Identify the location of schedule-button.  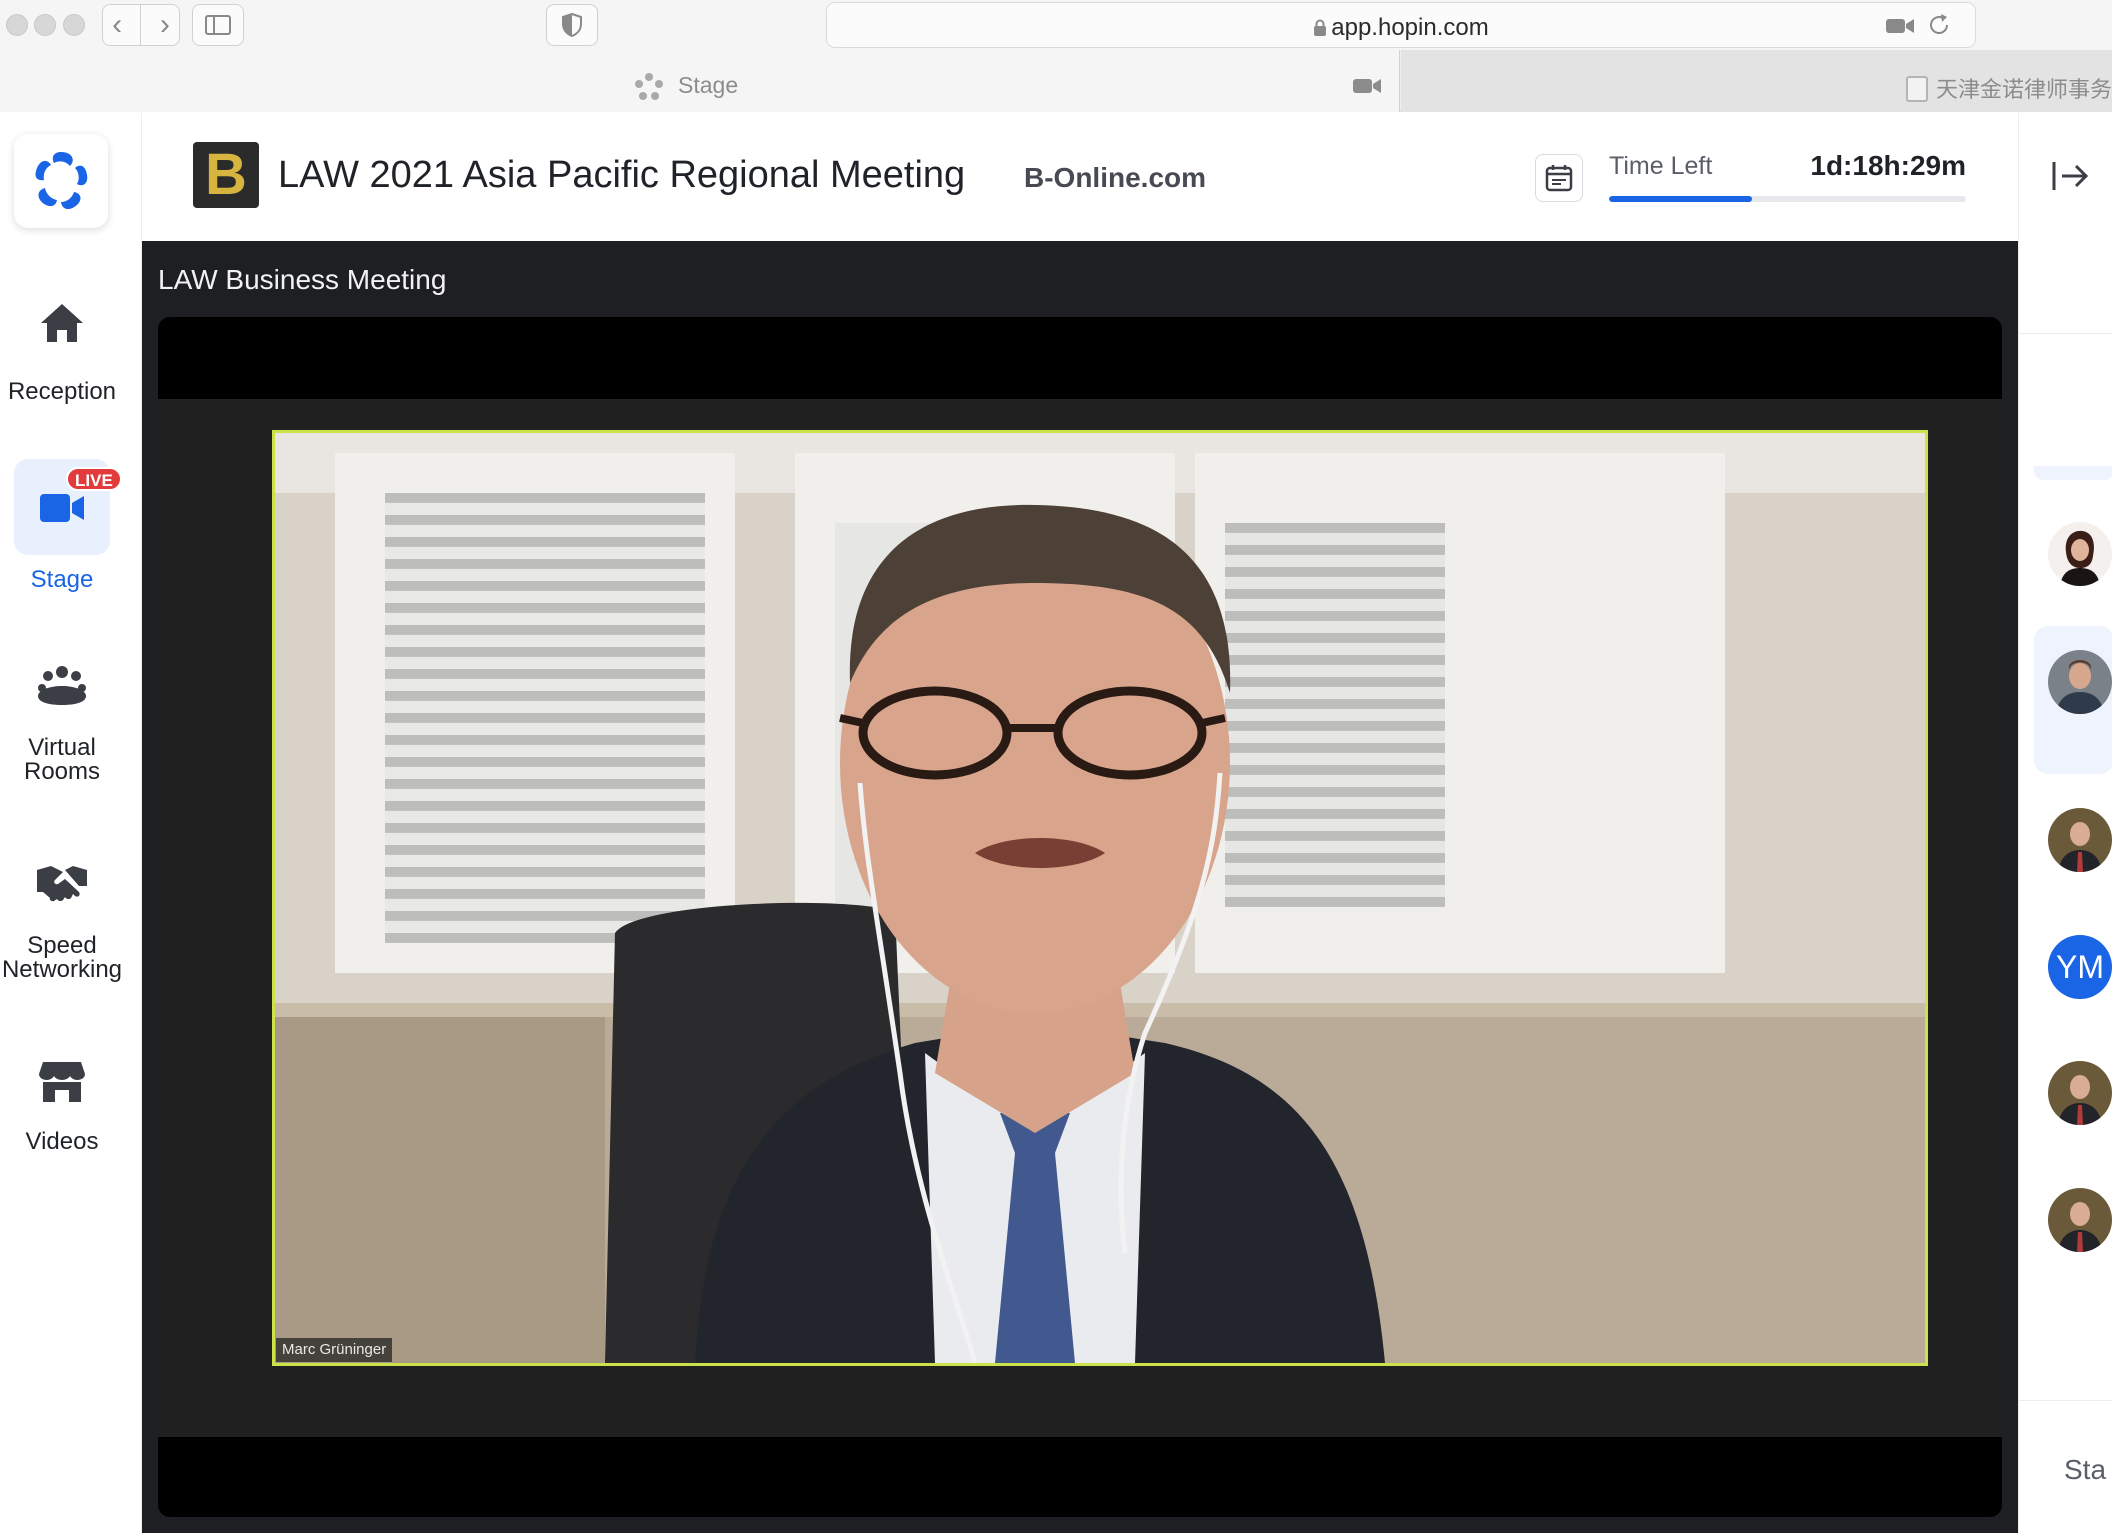
(1559, 178).